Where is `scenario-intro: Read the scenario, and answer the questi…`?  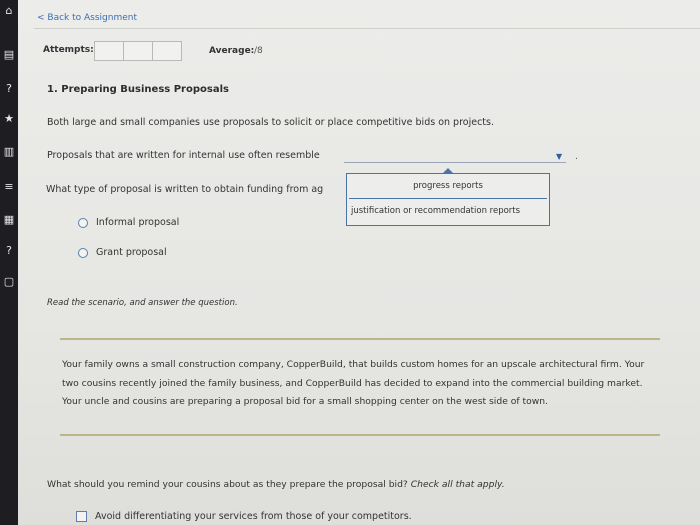 scenario-intro: Read the scenario, and answer the questi… is located at coordinates (142, 303).